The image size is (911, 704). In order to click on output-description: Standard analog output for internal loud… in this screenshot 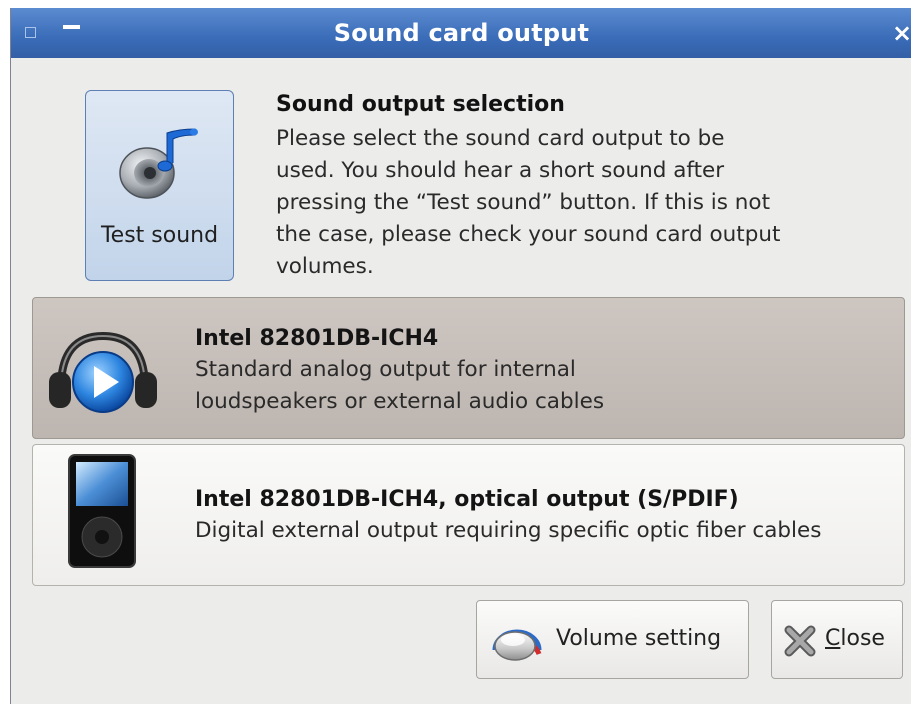, I will do `click(399, 386)`.